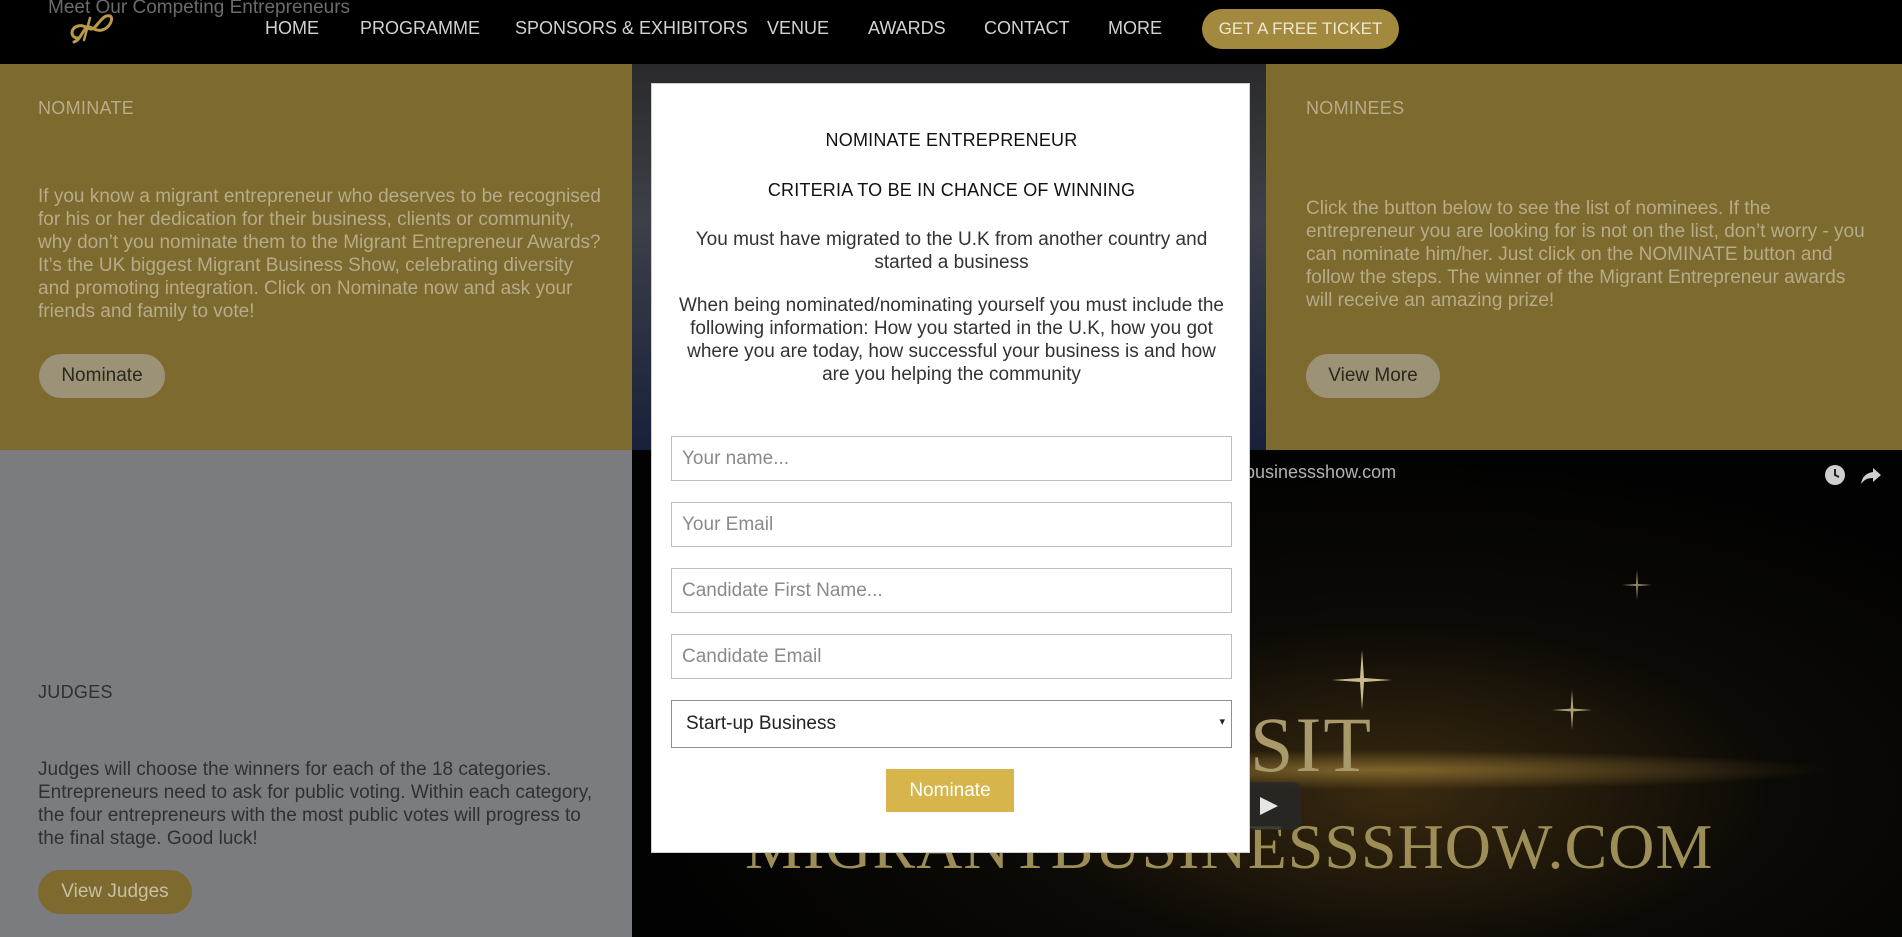 The image size is (1902, 937). What do you see at coordinates (951, 524) in the screenshot?
I see `your-email-input` at bounding box center [951, 524].